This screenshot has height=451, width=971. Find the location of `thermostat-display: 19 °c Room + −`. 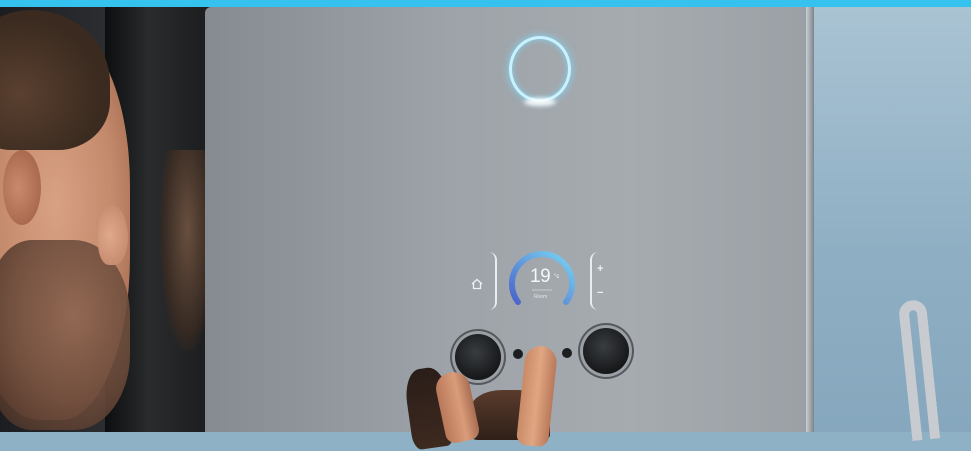

thermostat-display: 19 °c Room + − is located at coordinates (535, 280).